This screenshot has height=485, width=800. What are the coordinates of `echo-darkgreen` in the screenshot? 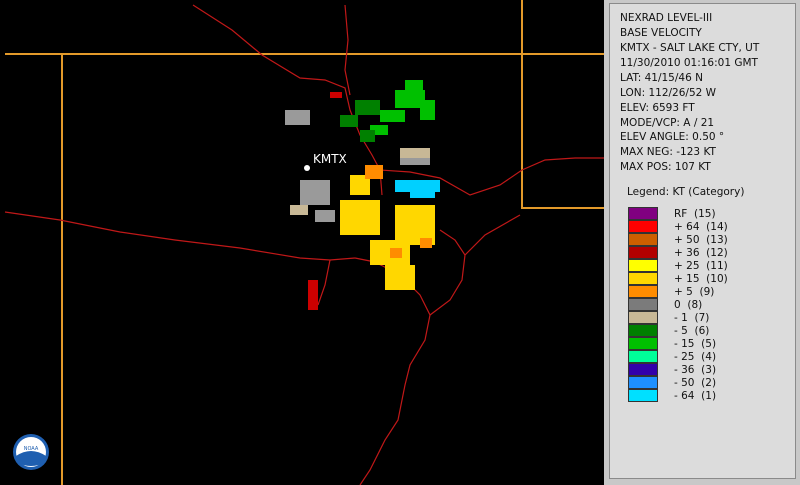 It's located at (360, 121).